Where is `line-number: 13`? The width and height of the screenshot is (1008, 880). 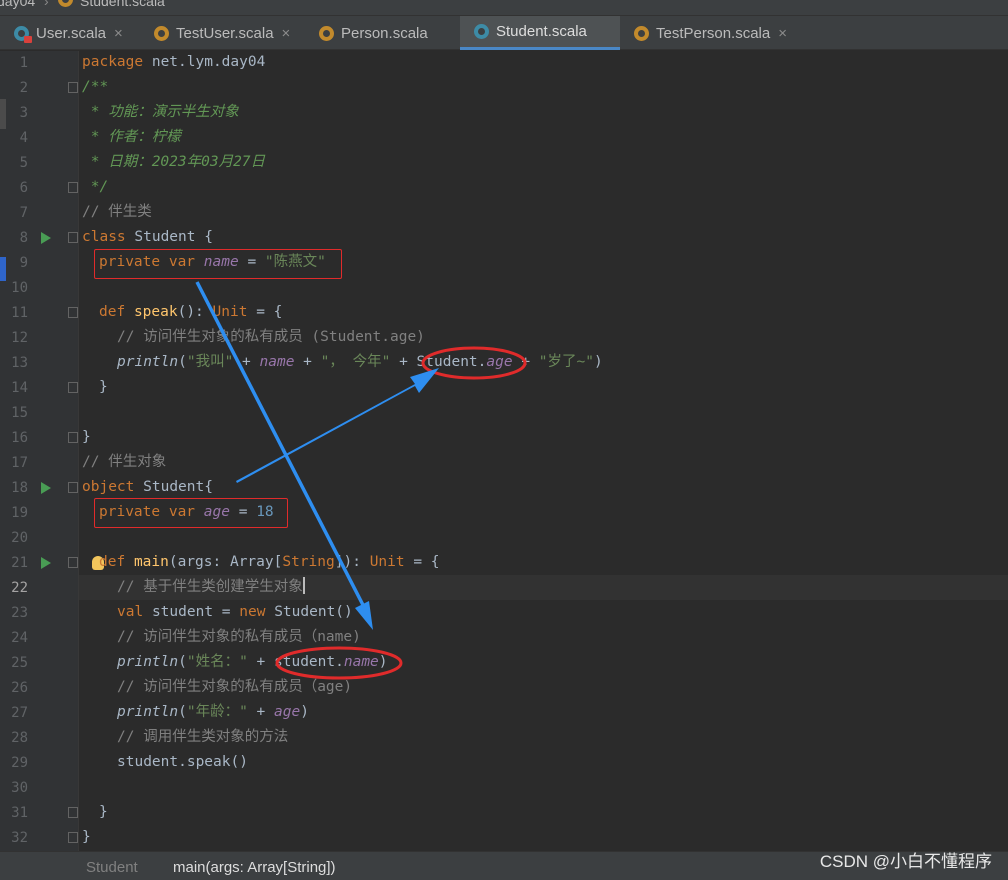 line-number: 13 is located at coordinates (19, 363).